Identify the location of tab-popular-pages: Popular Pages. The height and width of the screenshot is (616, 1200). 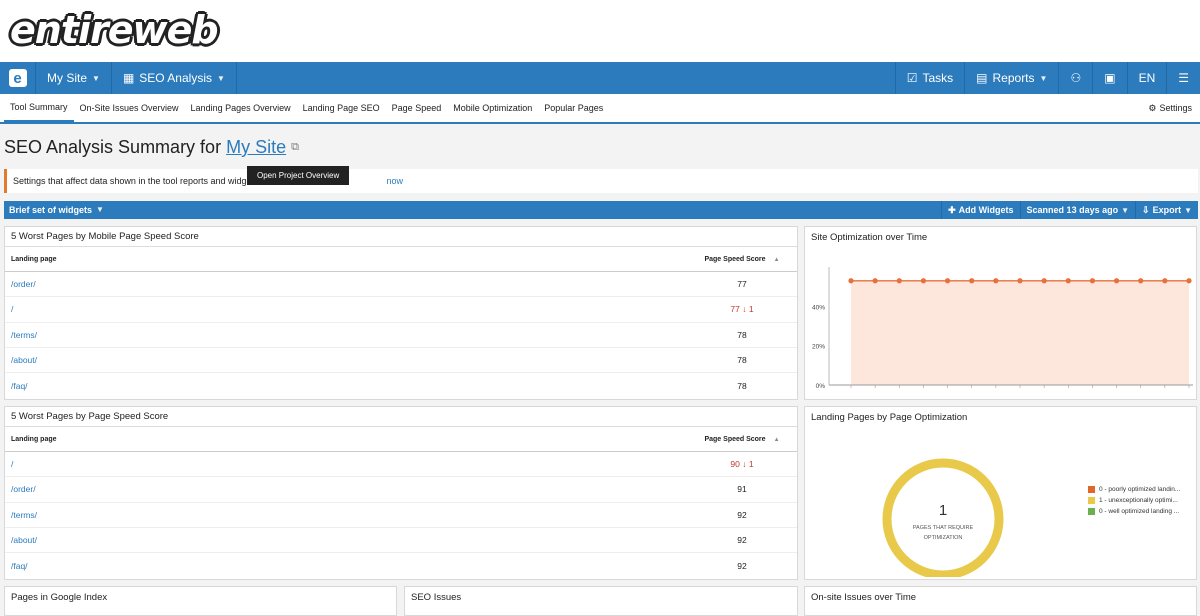
(573, 108).